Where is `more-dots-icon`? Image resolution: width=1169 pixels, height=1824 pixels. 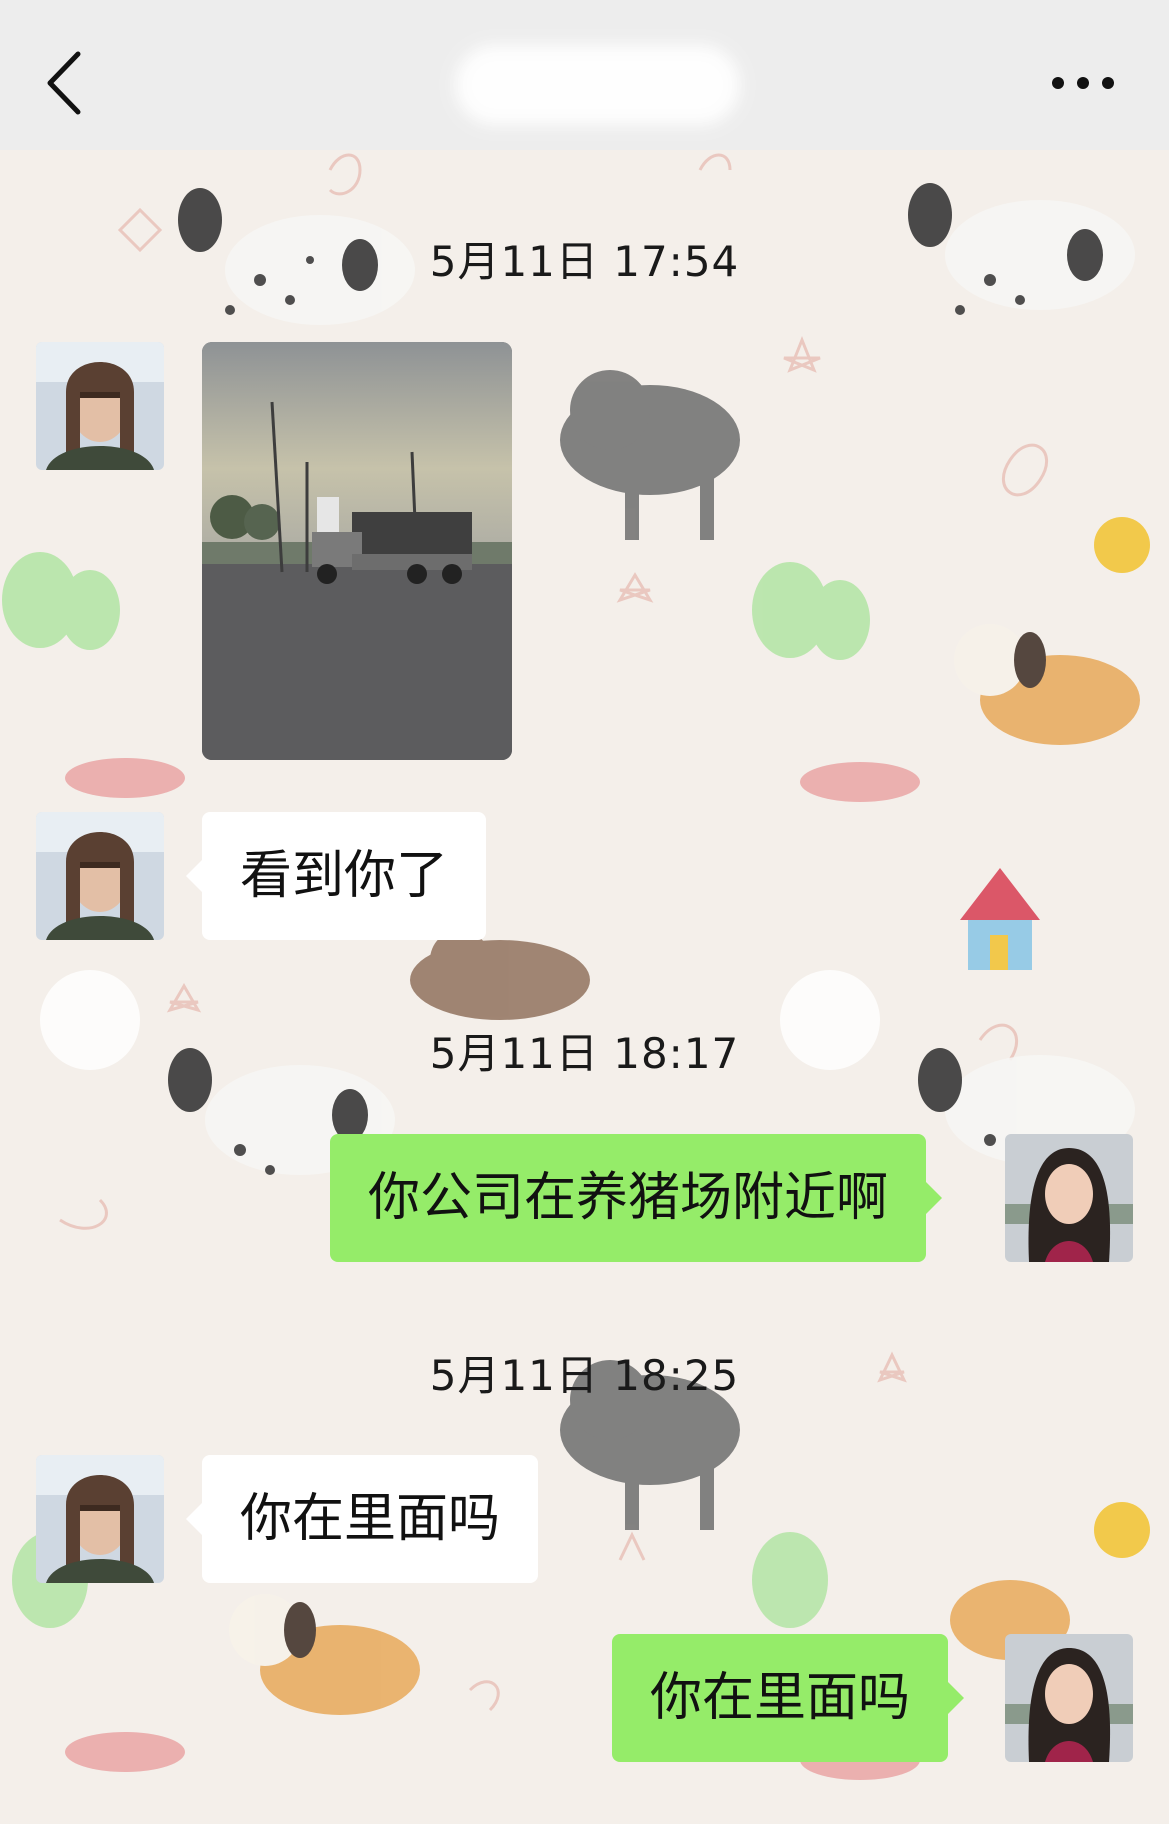 more-dots-icon is located at coordinates (1083, 83).